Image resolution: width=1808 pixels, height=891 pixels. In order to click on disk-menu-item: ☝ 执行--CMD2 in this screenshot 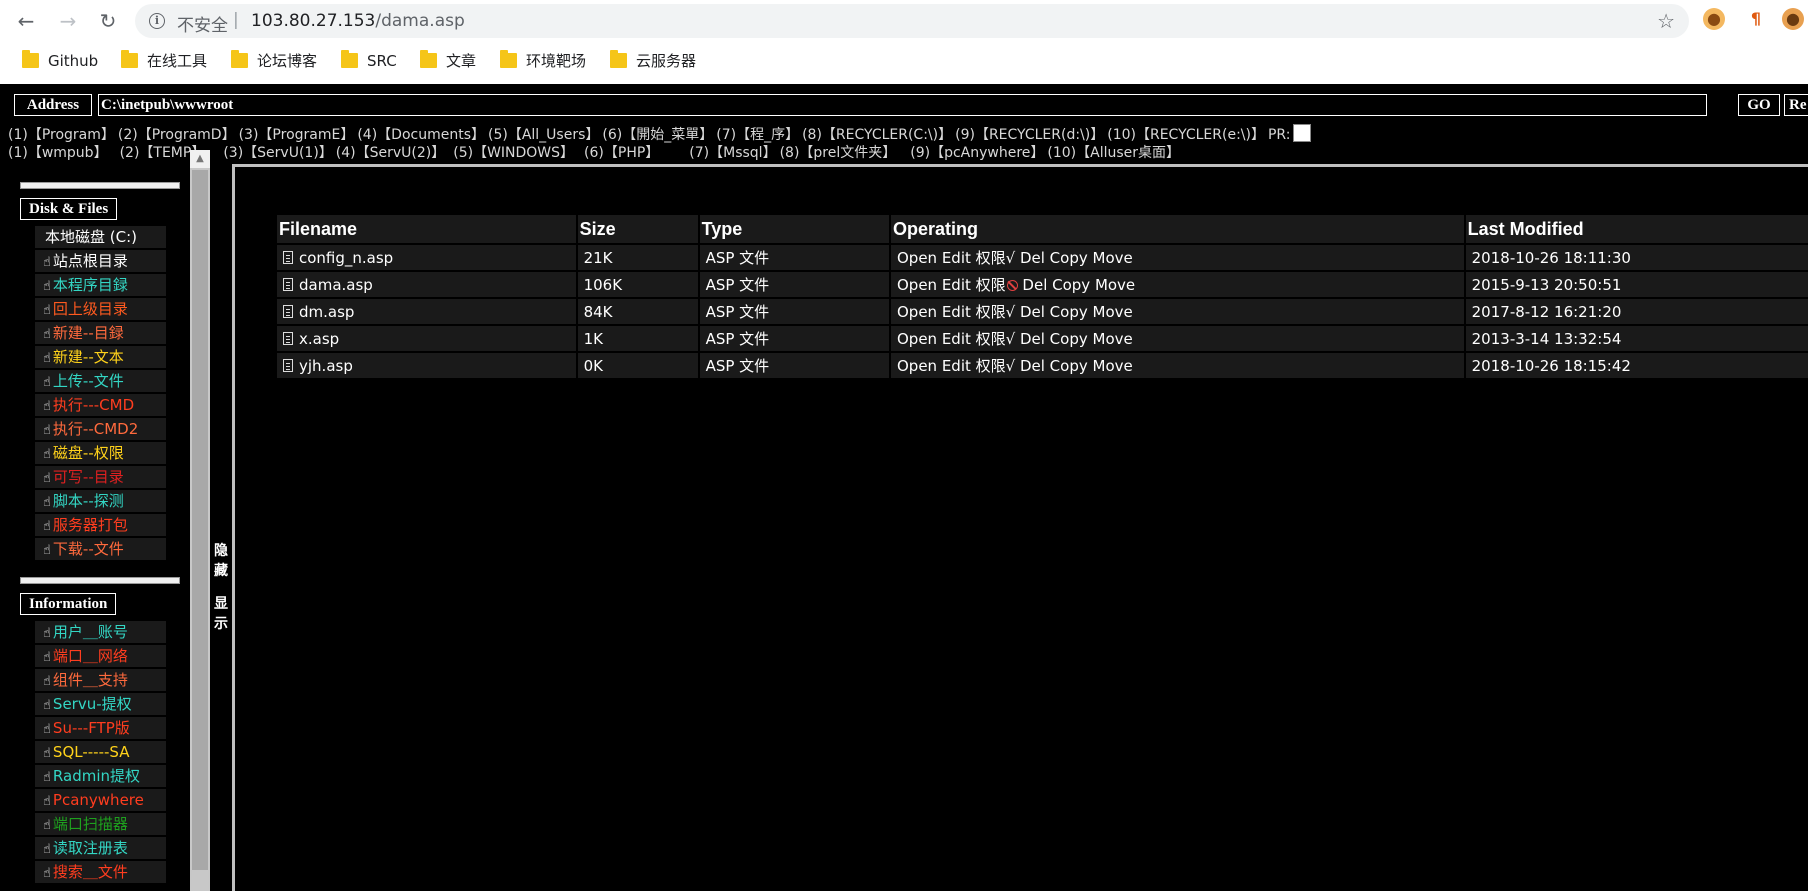, I will do `click(100, 429)`.